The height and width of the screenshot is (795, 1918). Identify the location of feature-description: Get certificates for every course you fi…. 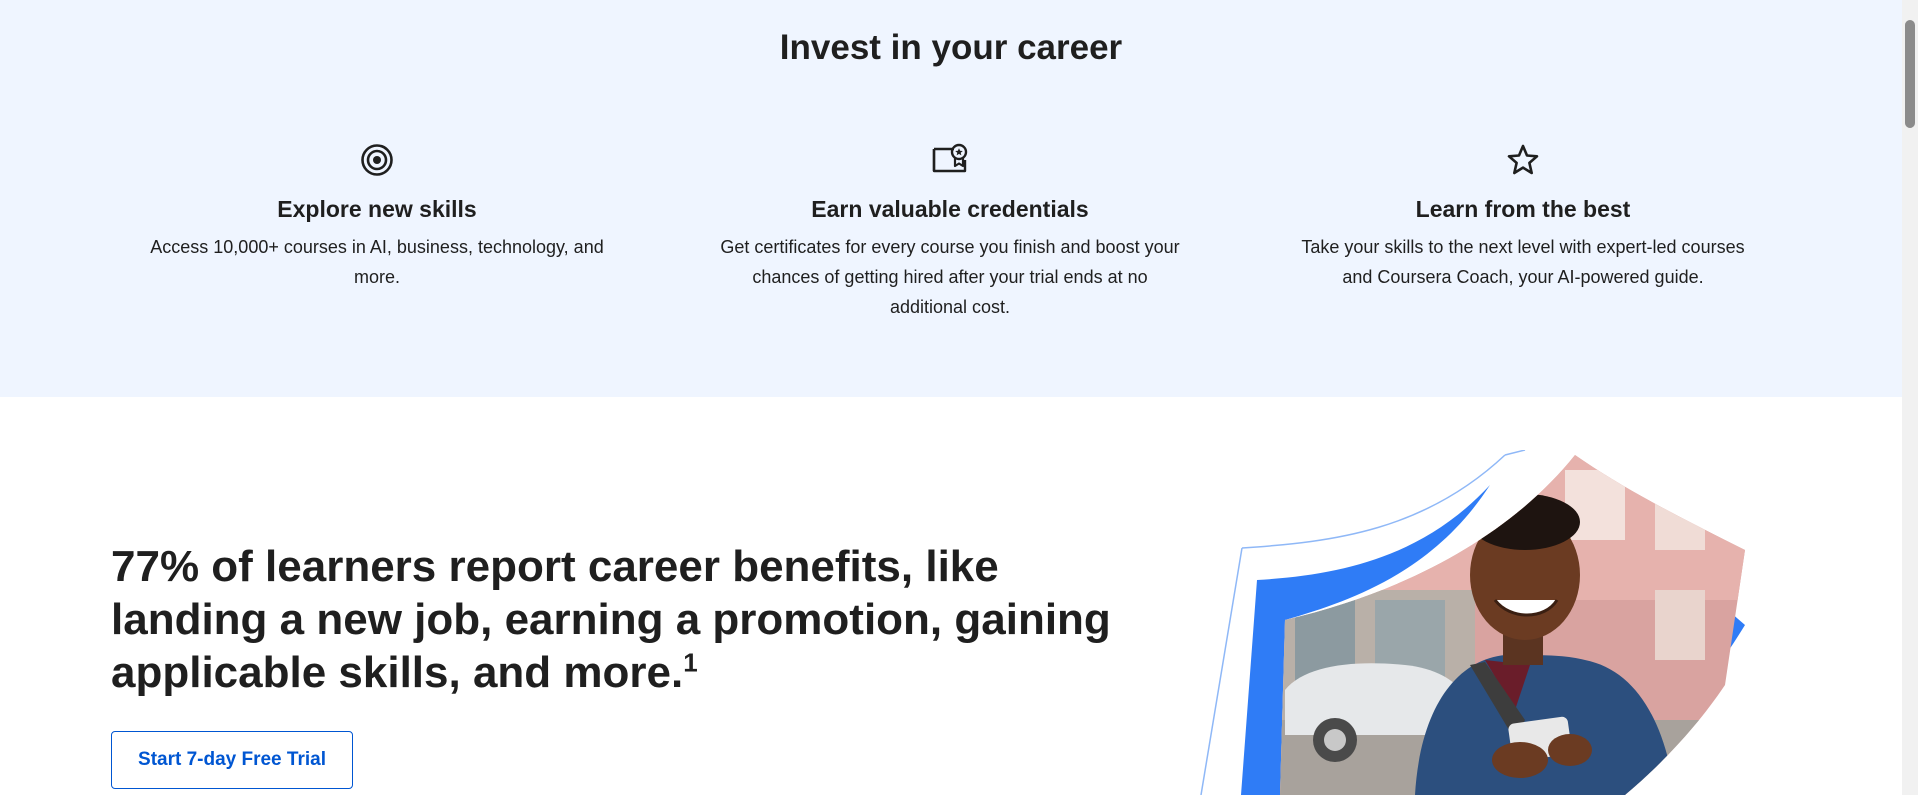
(950, 277).